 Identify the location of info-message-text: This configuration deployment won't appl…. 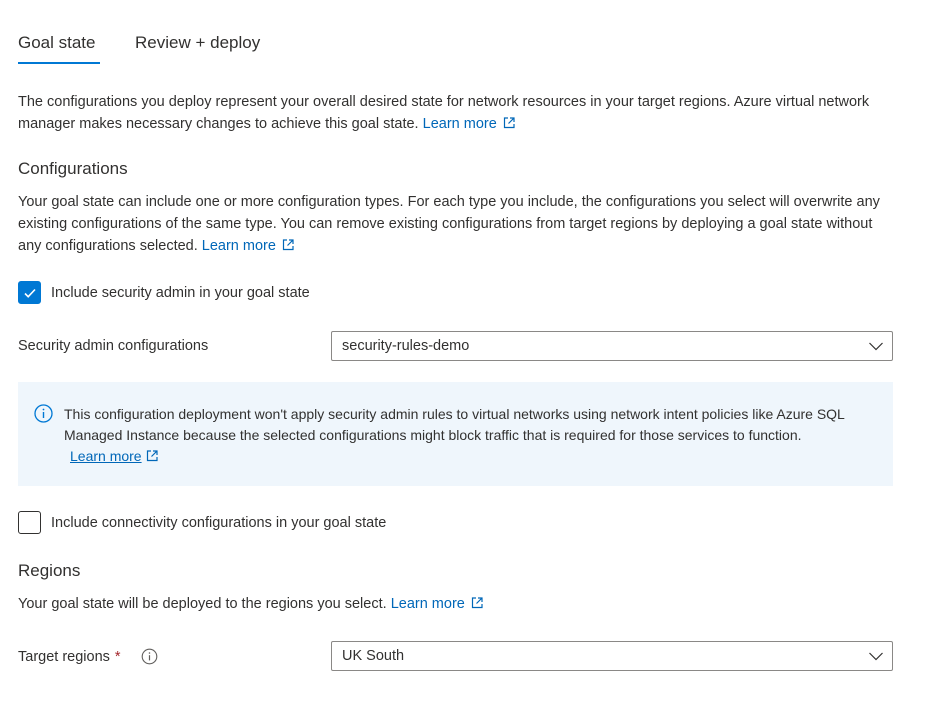
(454, 435).